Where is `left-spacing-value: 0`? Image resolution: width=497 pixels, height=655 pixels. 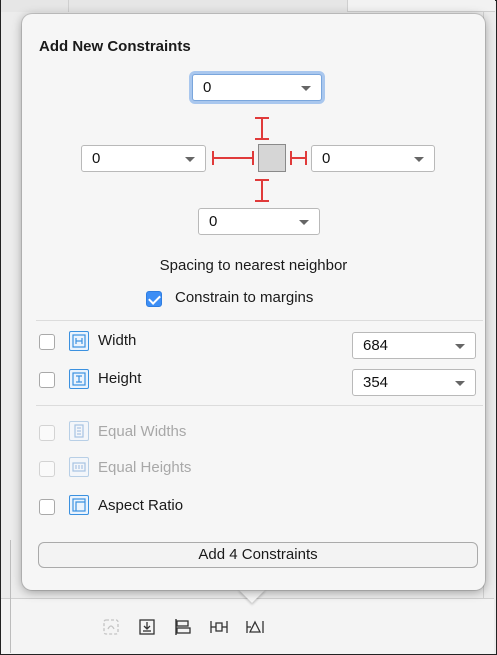 left-spacing-value: 0 is located at coordinates (96, 158).